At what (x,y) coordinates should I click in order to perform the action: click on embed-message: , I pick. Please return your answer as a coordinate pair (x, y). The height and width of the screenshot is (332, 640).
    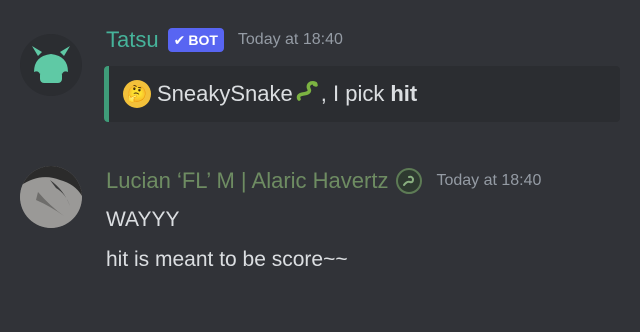
    Looking at the image, I should click on (352, 93).